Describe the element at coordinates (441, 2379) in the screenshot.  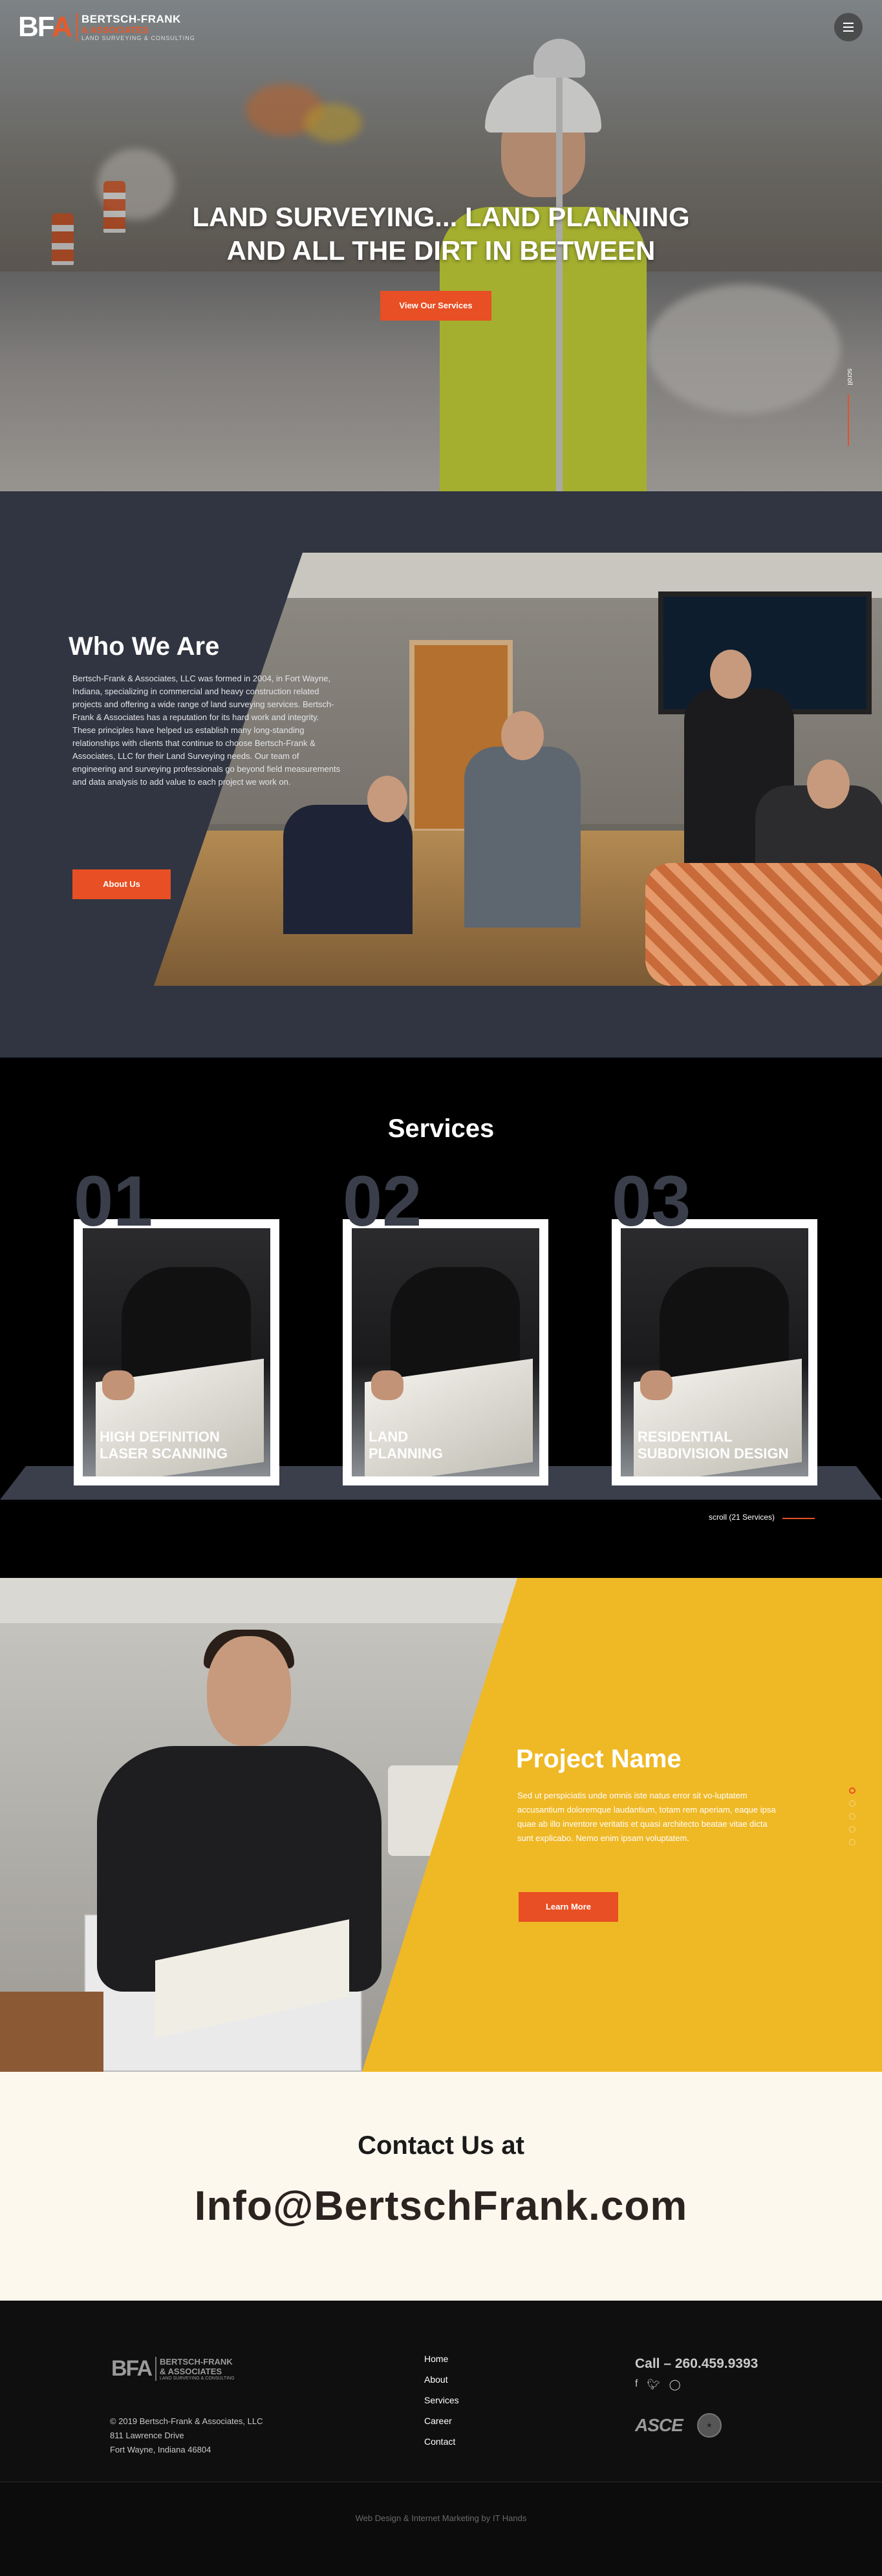
I see `footer-link-about: About` at that location.